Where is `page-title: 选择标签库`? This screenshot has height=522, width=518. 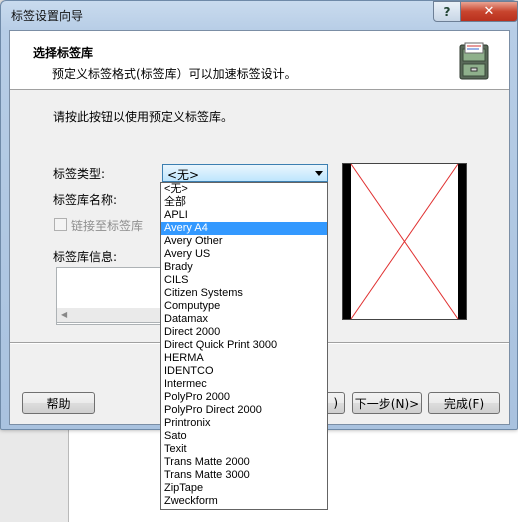
page-title: 选择标签库 is located at coordinates (63, 53).